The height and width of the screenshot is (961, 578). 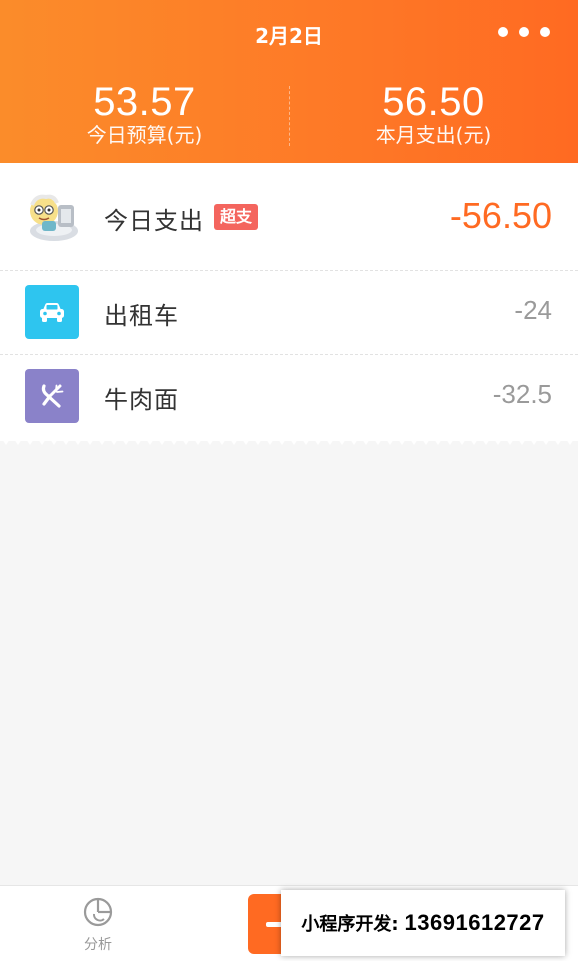 I want to click on receipt-zigzag-edge, so click(x=289, y=440).